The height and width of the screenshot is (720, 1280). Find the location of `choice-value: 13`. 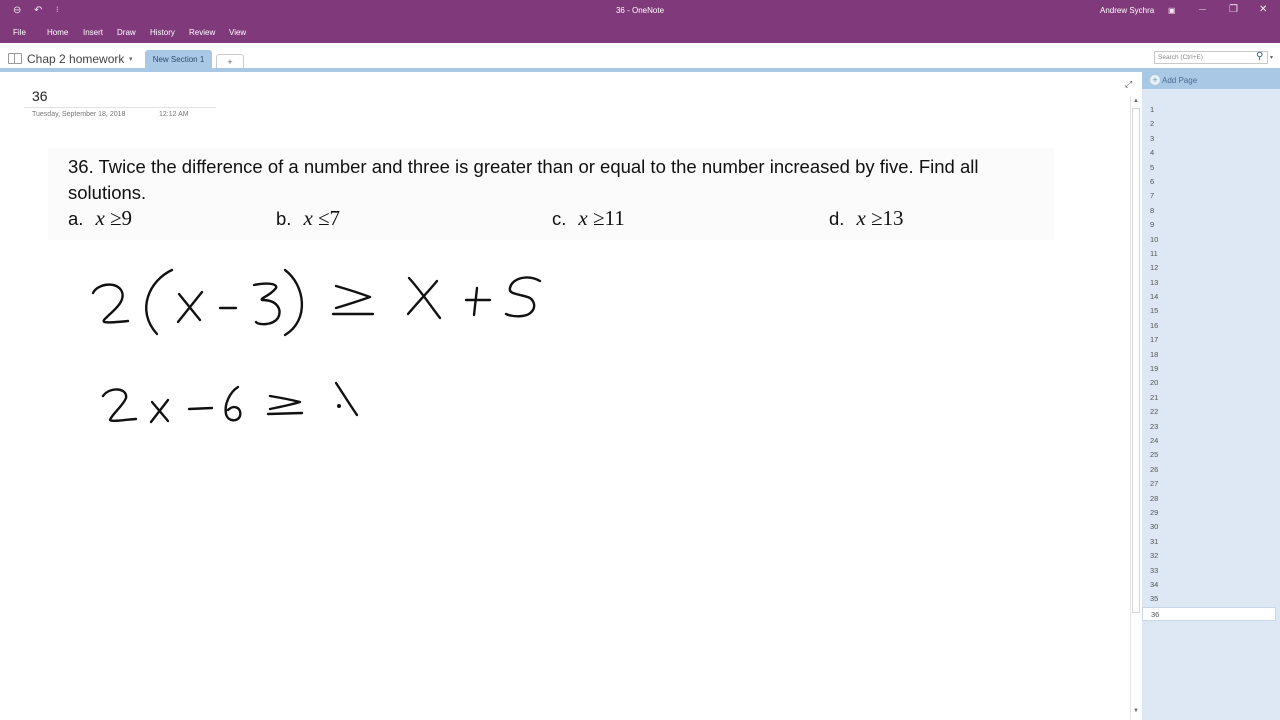

choice-value: 13 is located at coordinates (893, 218).